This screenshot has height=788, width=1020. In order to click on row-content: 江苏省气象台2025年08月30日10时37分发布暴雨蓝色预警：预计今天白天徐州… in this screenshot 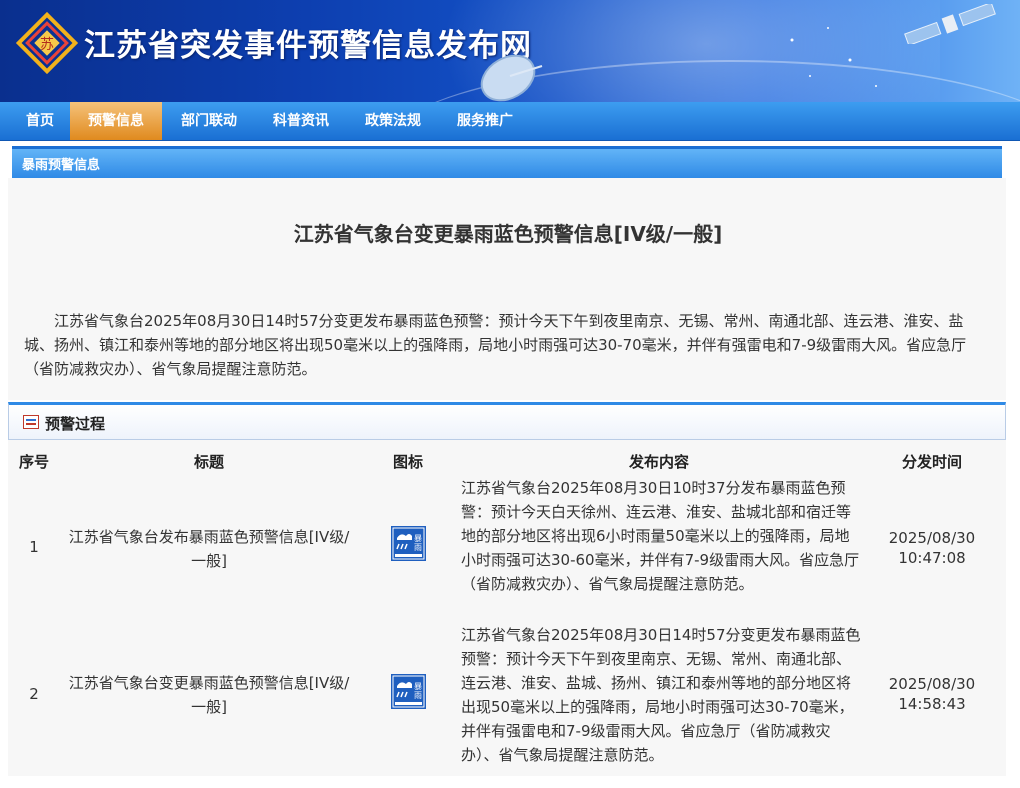, I will do `click(660, 536)`.